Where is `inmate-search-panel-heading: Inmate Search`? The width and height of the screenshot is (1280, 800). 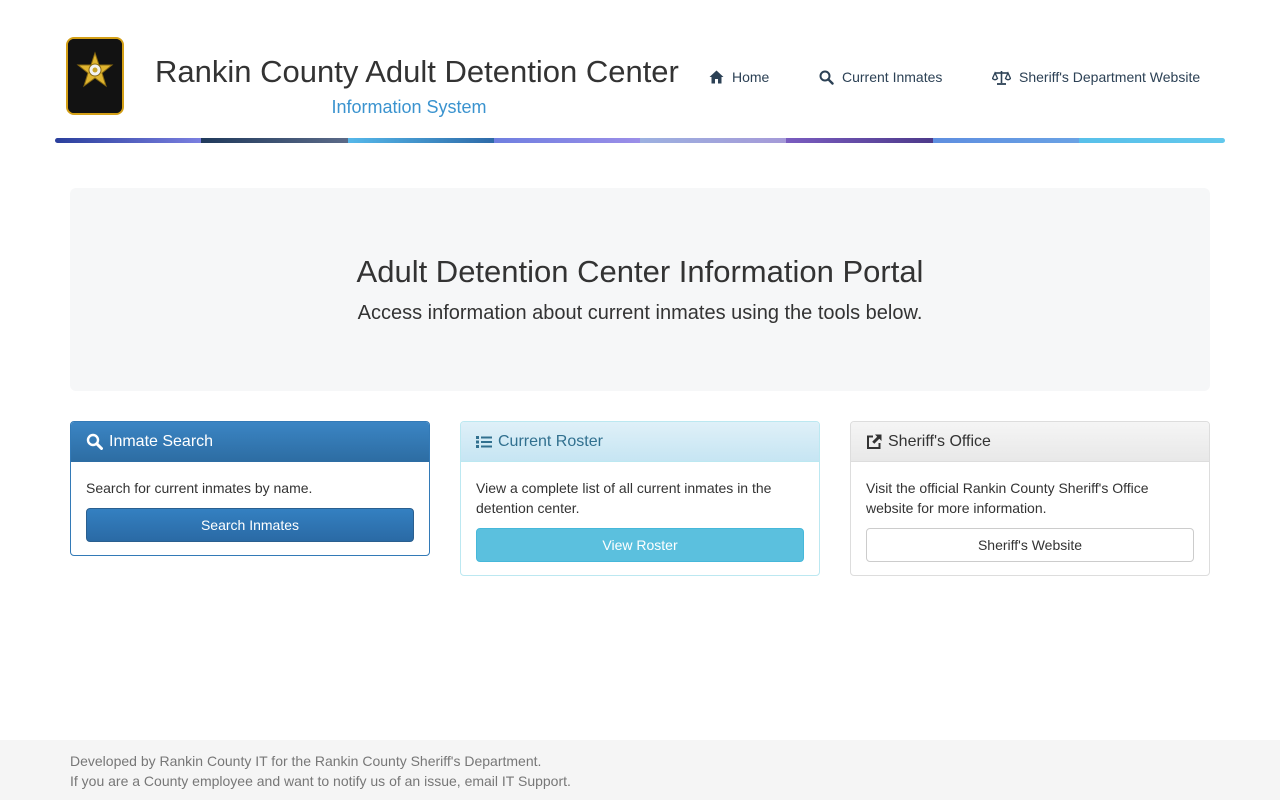 inmate-search-panel-heading: Inmate Search is located at coordinates (250, 442).